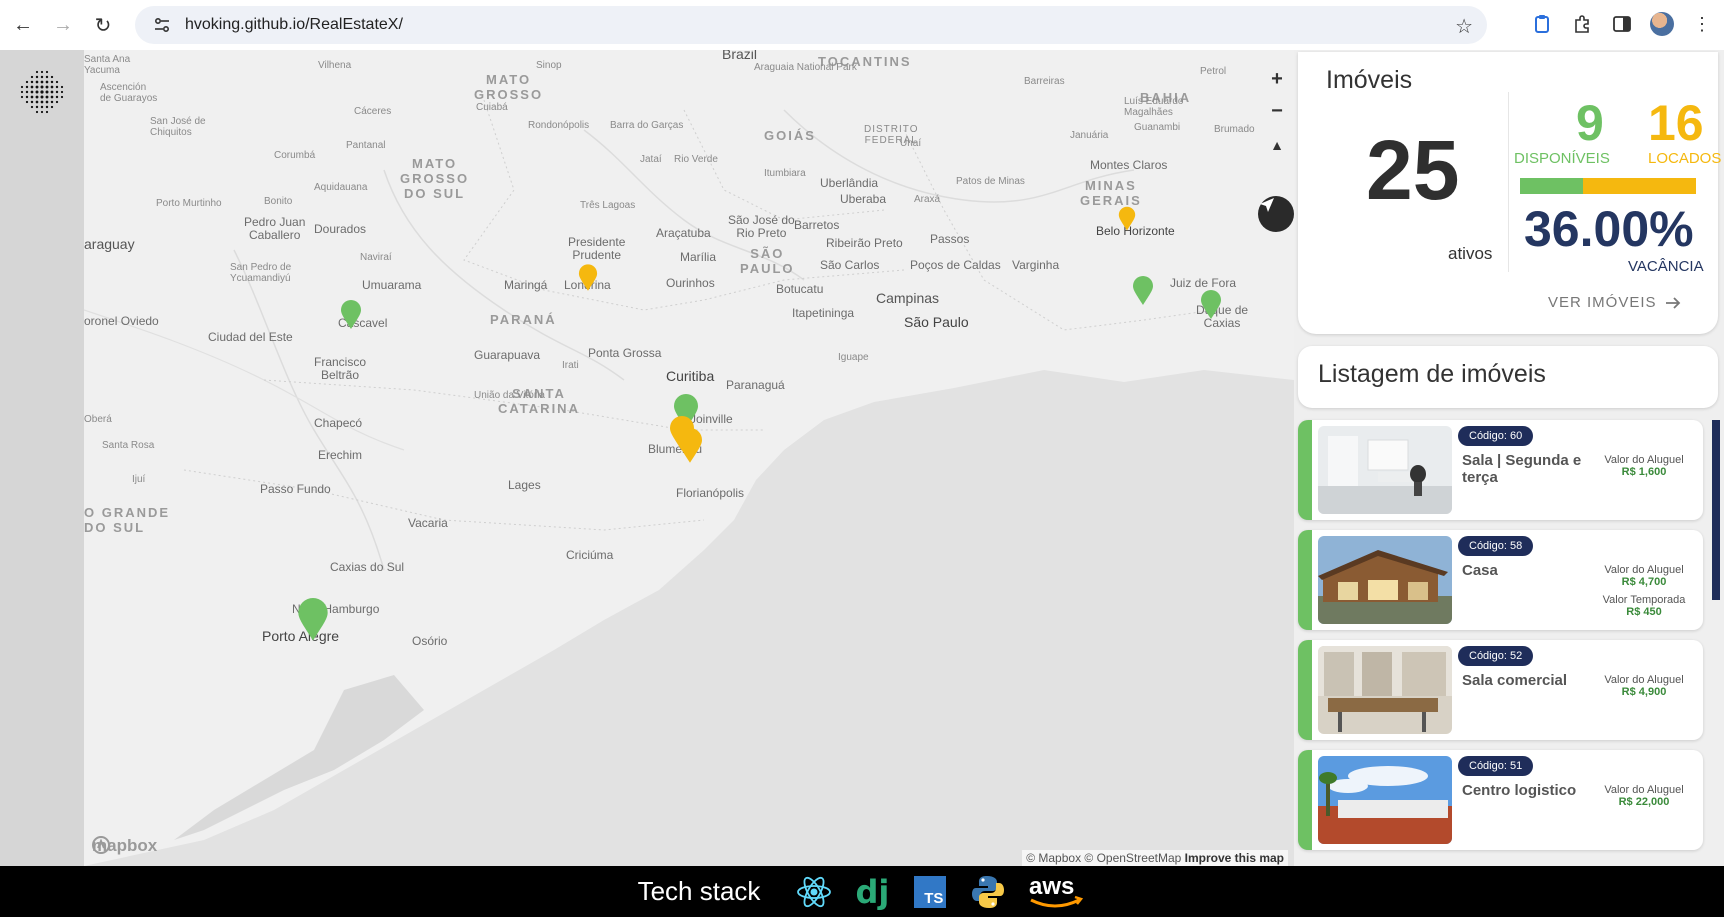  I want to click on map-label-goias: GOIÁS, so click(790, 135).